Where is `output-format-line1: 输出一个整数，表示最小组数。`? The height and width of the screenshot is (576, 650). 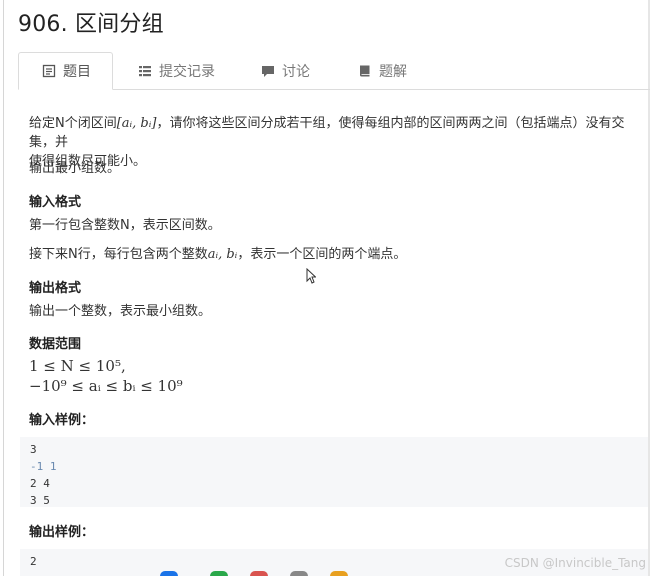 output-format-line1: 输出一个整数，表示最小组数。 is located at coordinates (120, 311).